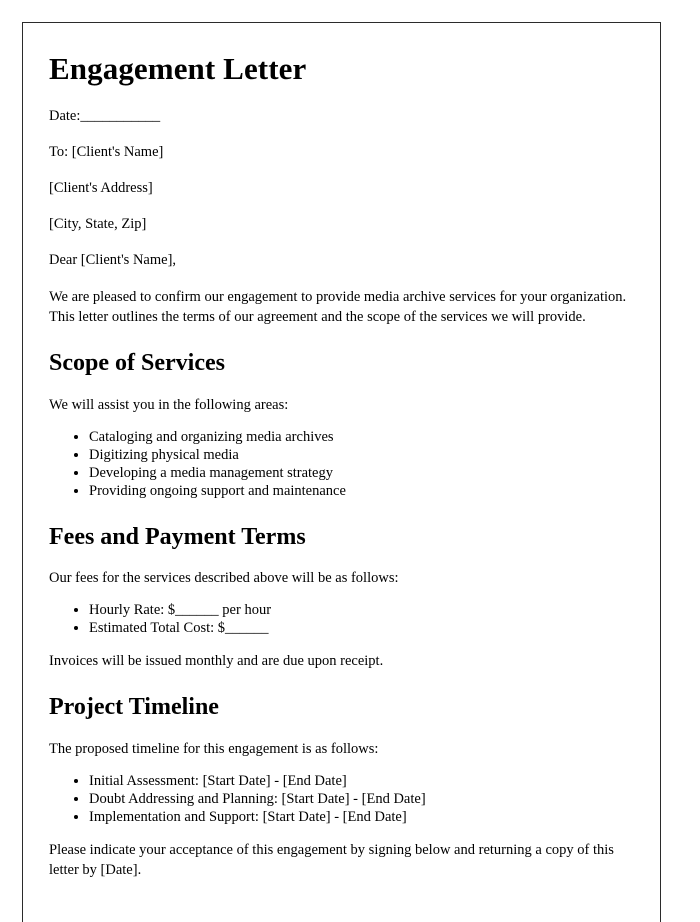  Describe the element at coordinates (134, 707) in the screenshot. I see `section-heading-project-timeline: Project Timeline` at that location.